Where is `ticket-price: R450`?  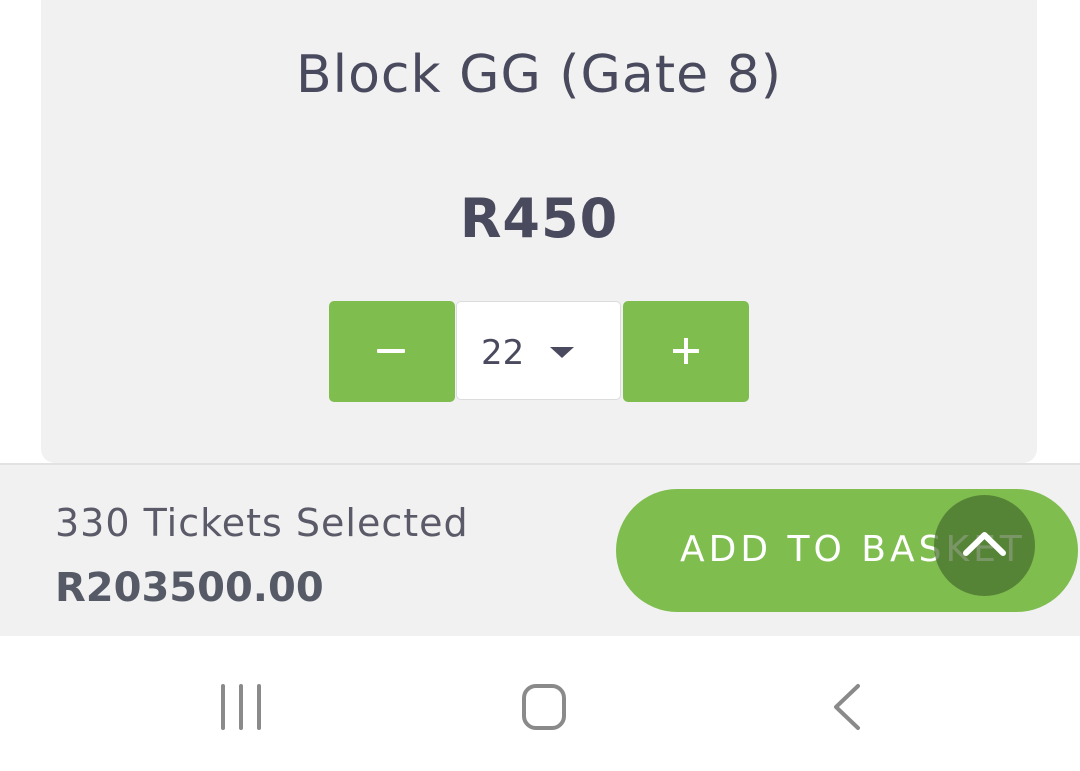 ticket-price: R450 is located at coordinates (539, 218).